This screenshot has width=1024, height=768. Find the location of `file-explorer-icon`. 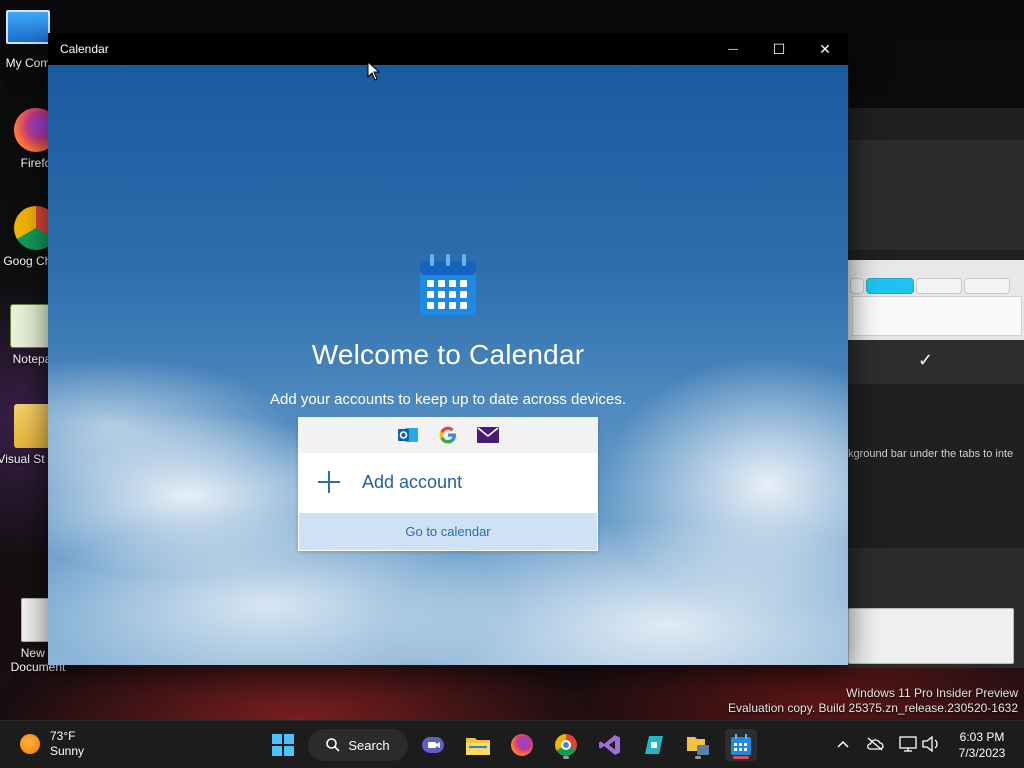

file-explorer-icon is located at coordinates (478, 746).